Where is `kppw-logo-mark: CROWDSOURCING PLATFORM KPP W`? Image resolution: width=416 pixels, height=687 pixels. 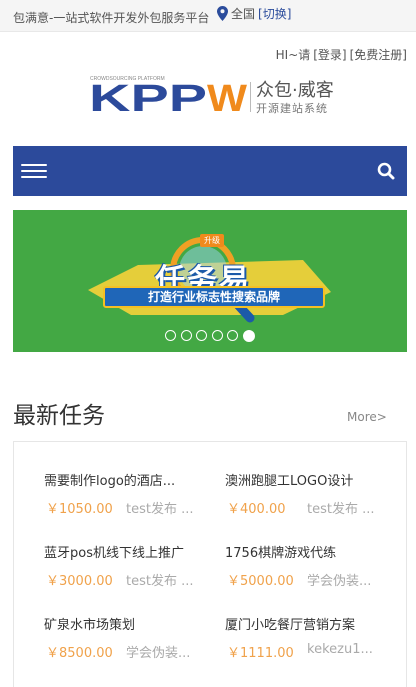 kppw-logo-mark: CROWDSOURCING PLATFORM KPP W is located at coordinates (168, 97).